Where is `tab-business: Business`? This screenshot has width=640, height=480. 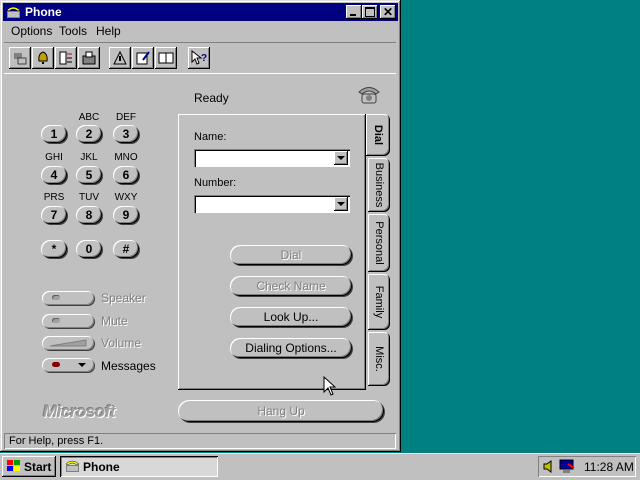
tab-business: Business is located at coordinates (379, 185).